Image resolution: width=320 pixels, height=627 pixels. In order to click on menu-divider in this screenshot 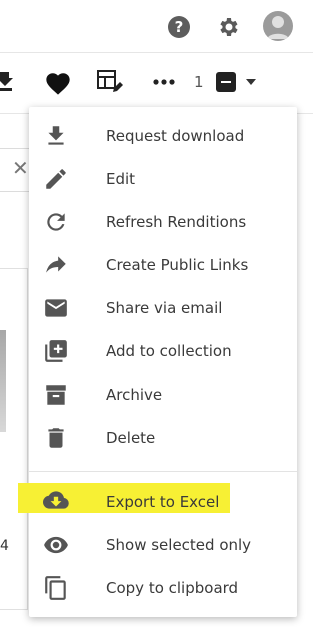, I will do `click(163, 471)`.